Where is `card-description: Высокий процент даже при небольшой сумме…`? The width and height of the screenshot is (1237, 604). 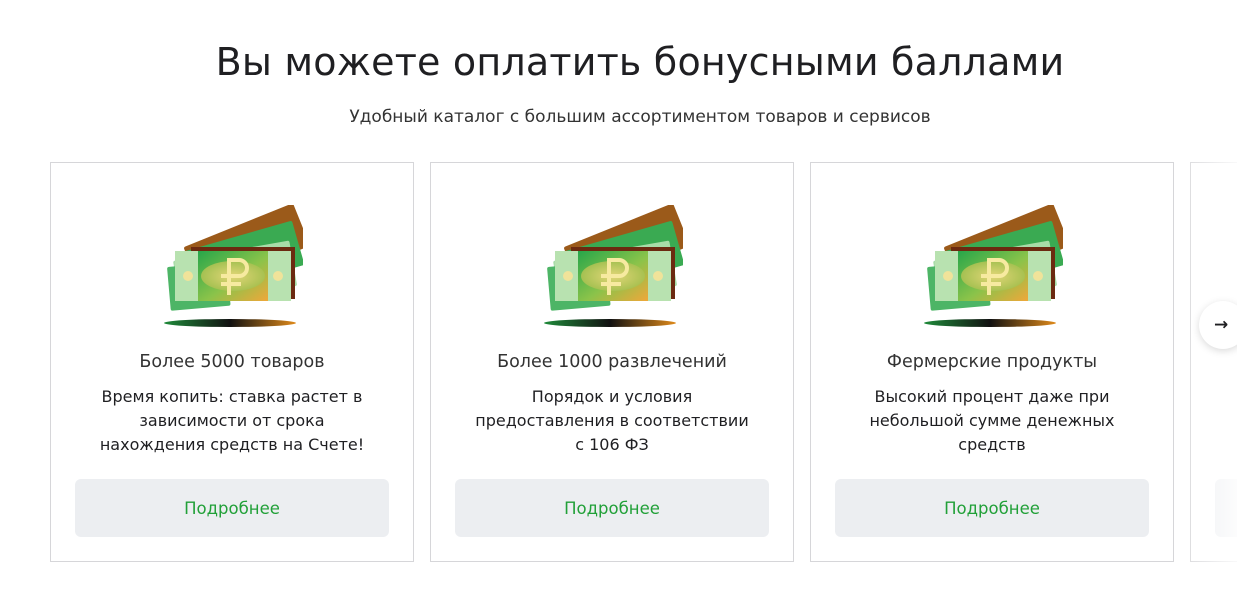 card-description: Высокий процент даже при небольшой сумме… is located at coordinates (992, 420).